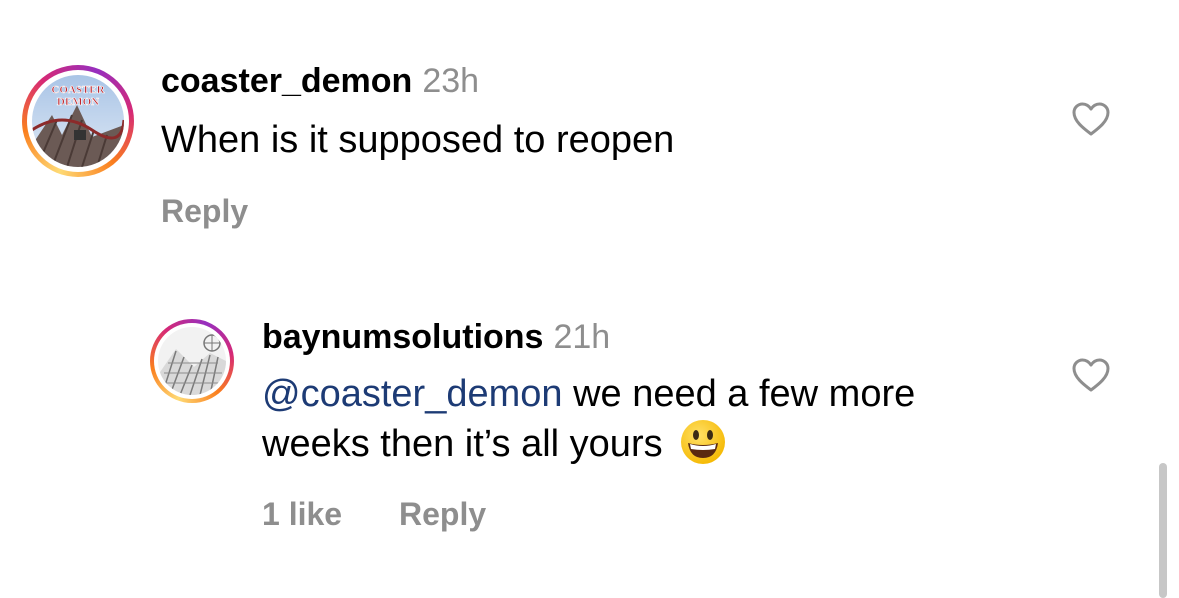  I want to click on like-count: 1 like, so click(302, 514).